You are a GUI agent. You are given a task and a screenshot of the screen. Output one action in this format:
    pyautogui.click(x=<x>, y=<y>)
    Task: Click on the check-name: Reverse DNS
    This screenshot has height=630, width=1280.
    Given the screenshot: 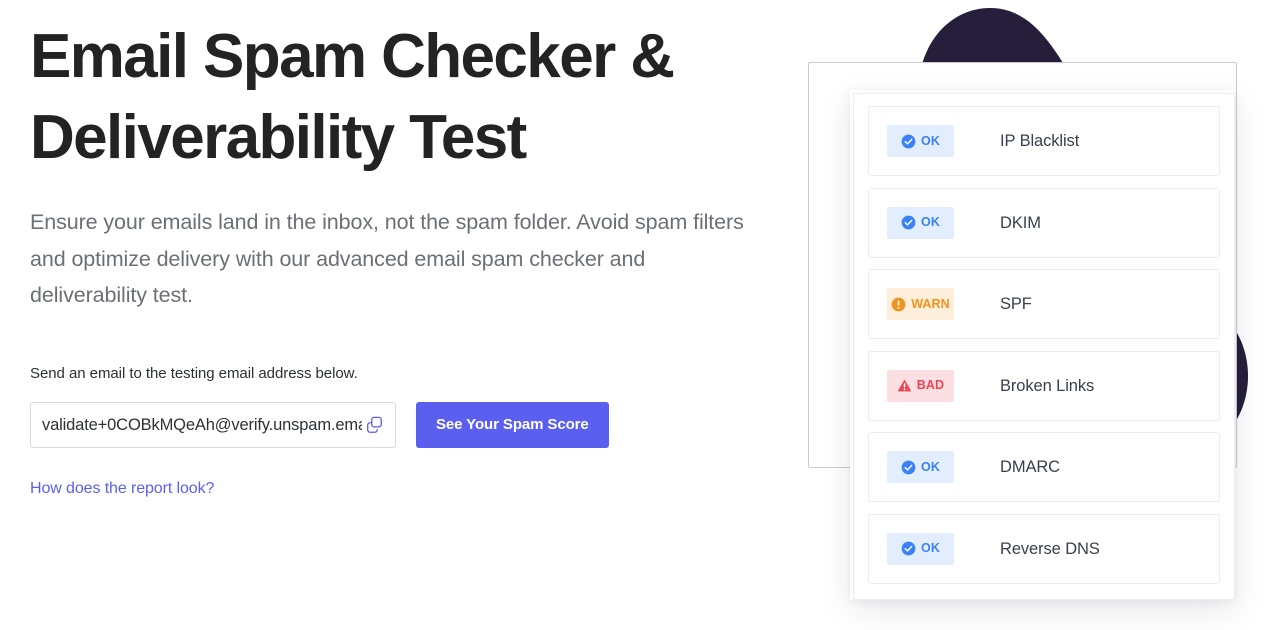 What is the action you would take?
    pyautogui.click(x=1050, y=548)
    